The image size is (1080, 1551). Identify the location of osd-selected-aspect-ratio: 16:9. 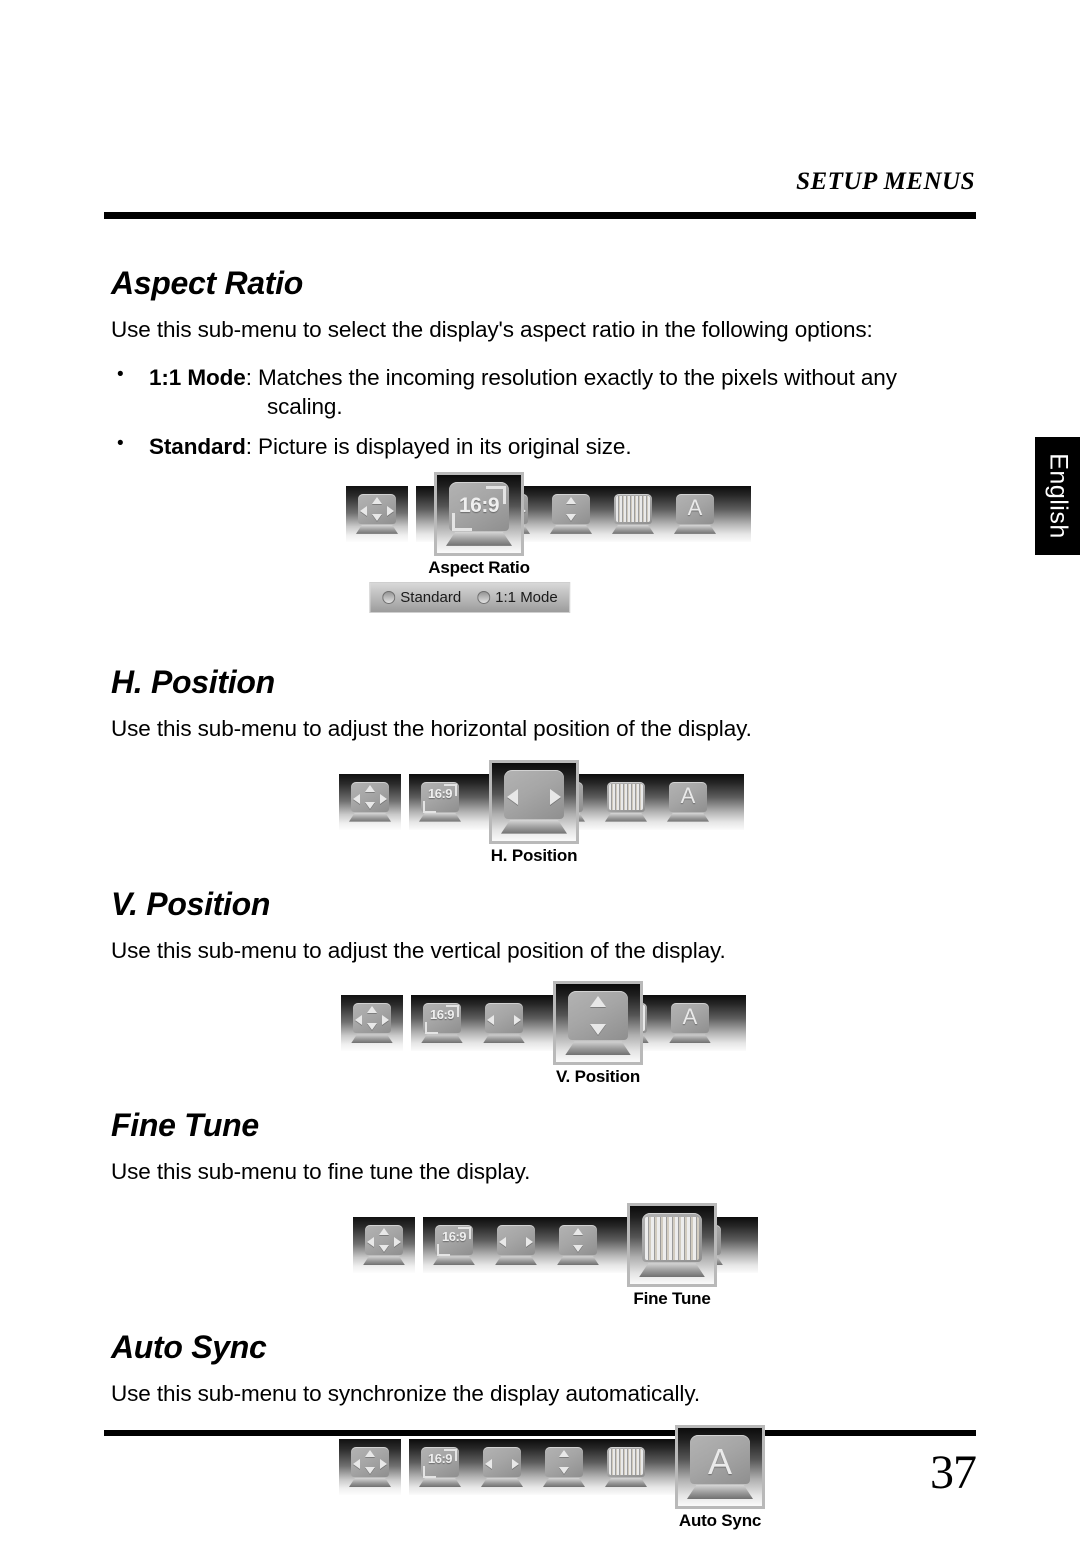
(479, 513).